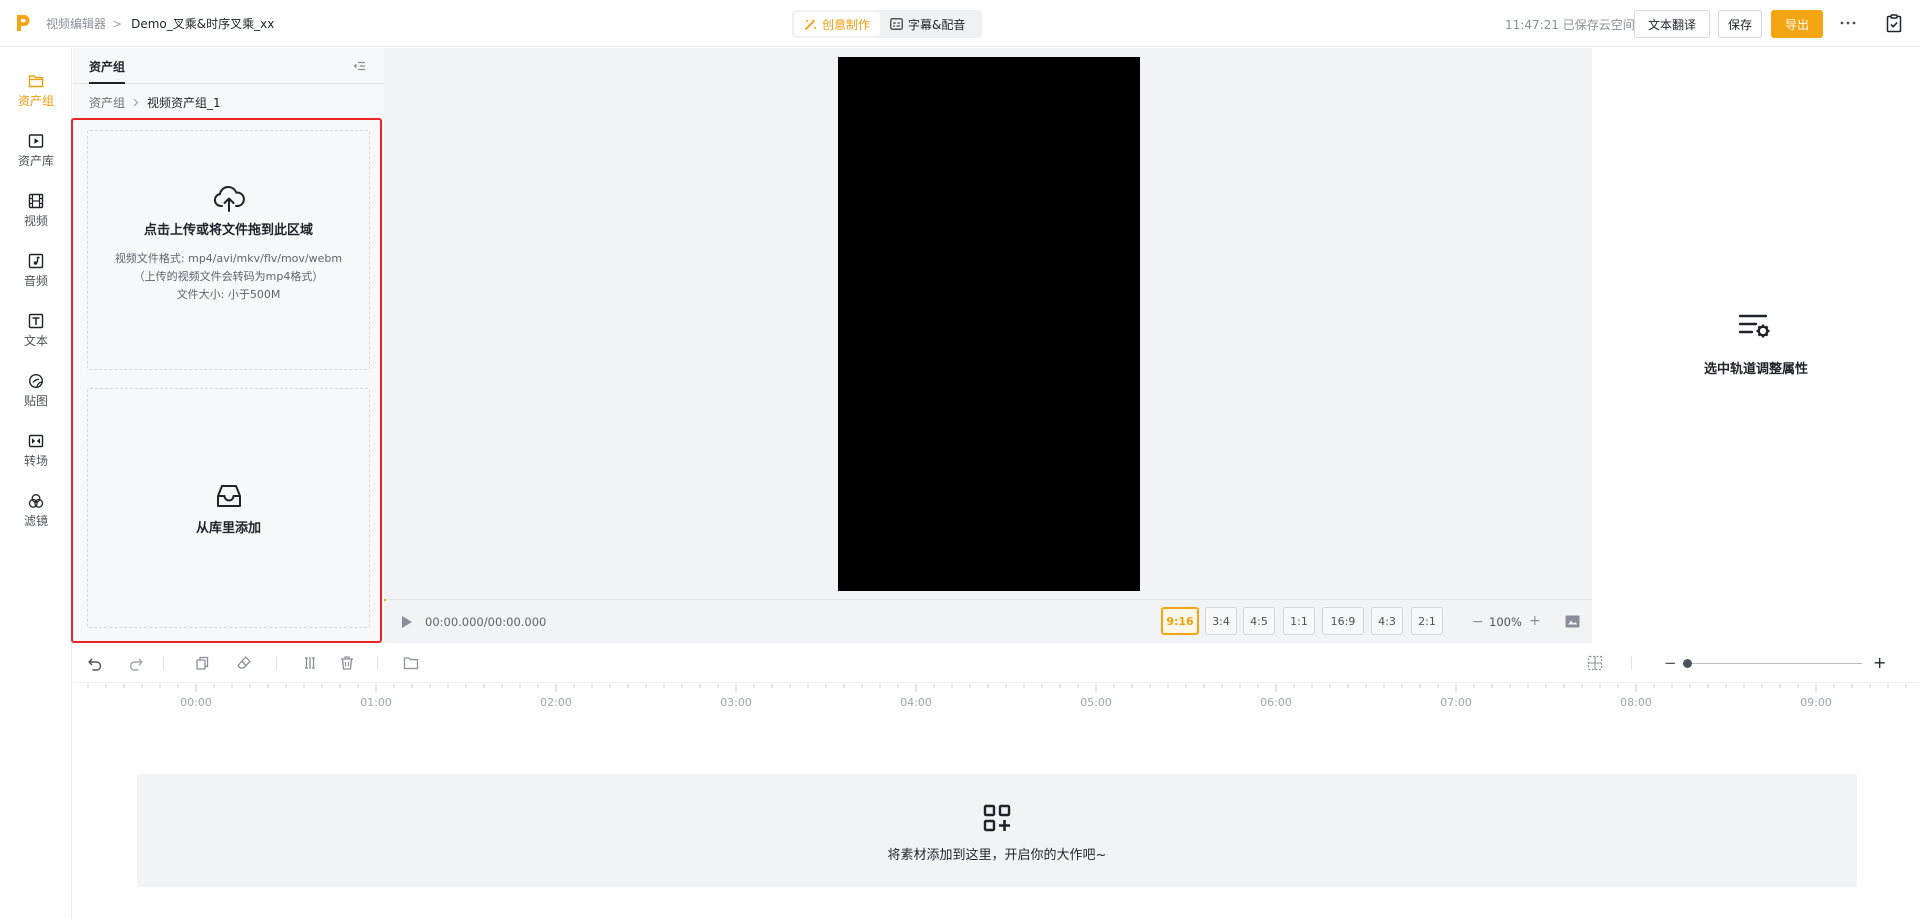 The image size is (1920, 919). Describe the element at coordinates (229, 496) in the screenshot. I see `inbox-icon` at that location.